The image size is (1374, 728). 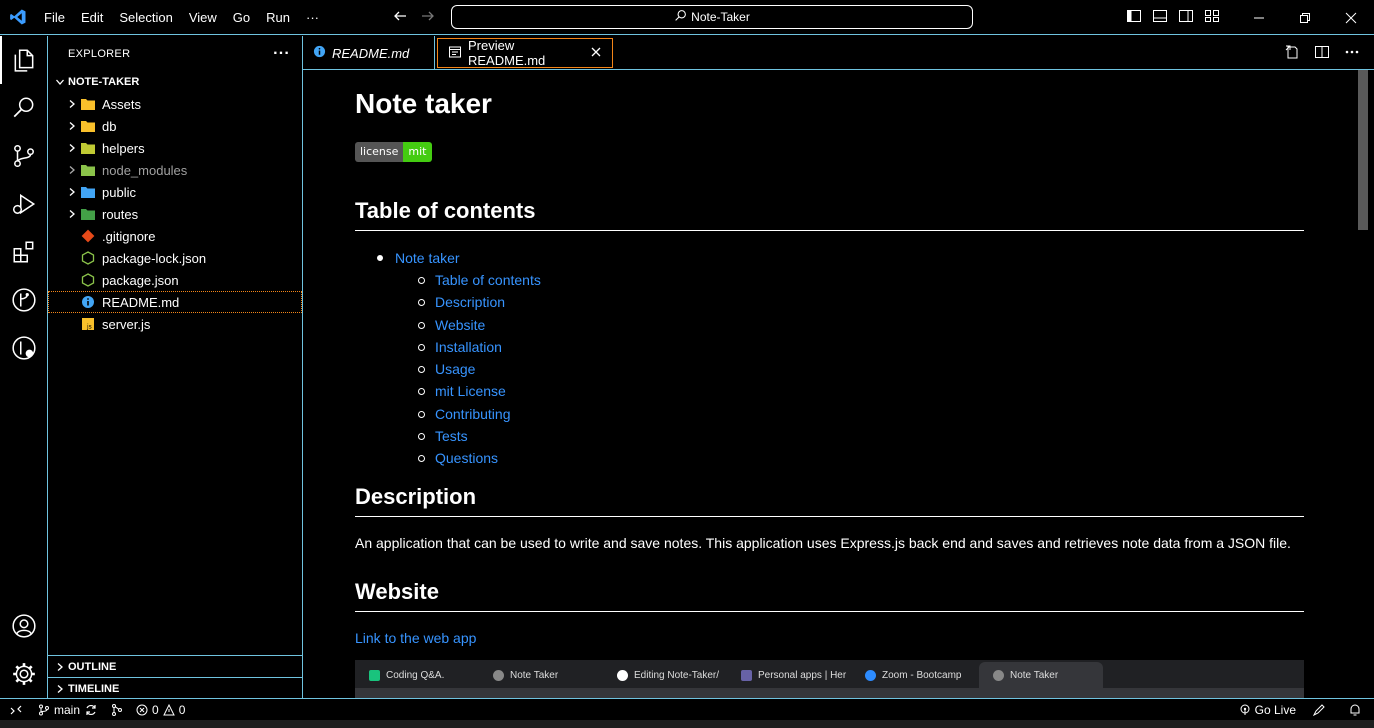 What do you see at coordinates (175, 324) in the screenshot?
I see `tree-file-server-js: js server.js` at bounding box center [175, 324].